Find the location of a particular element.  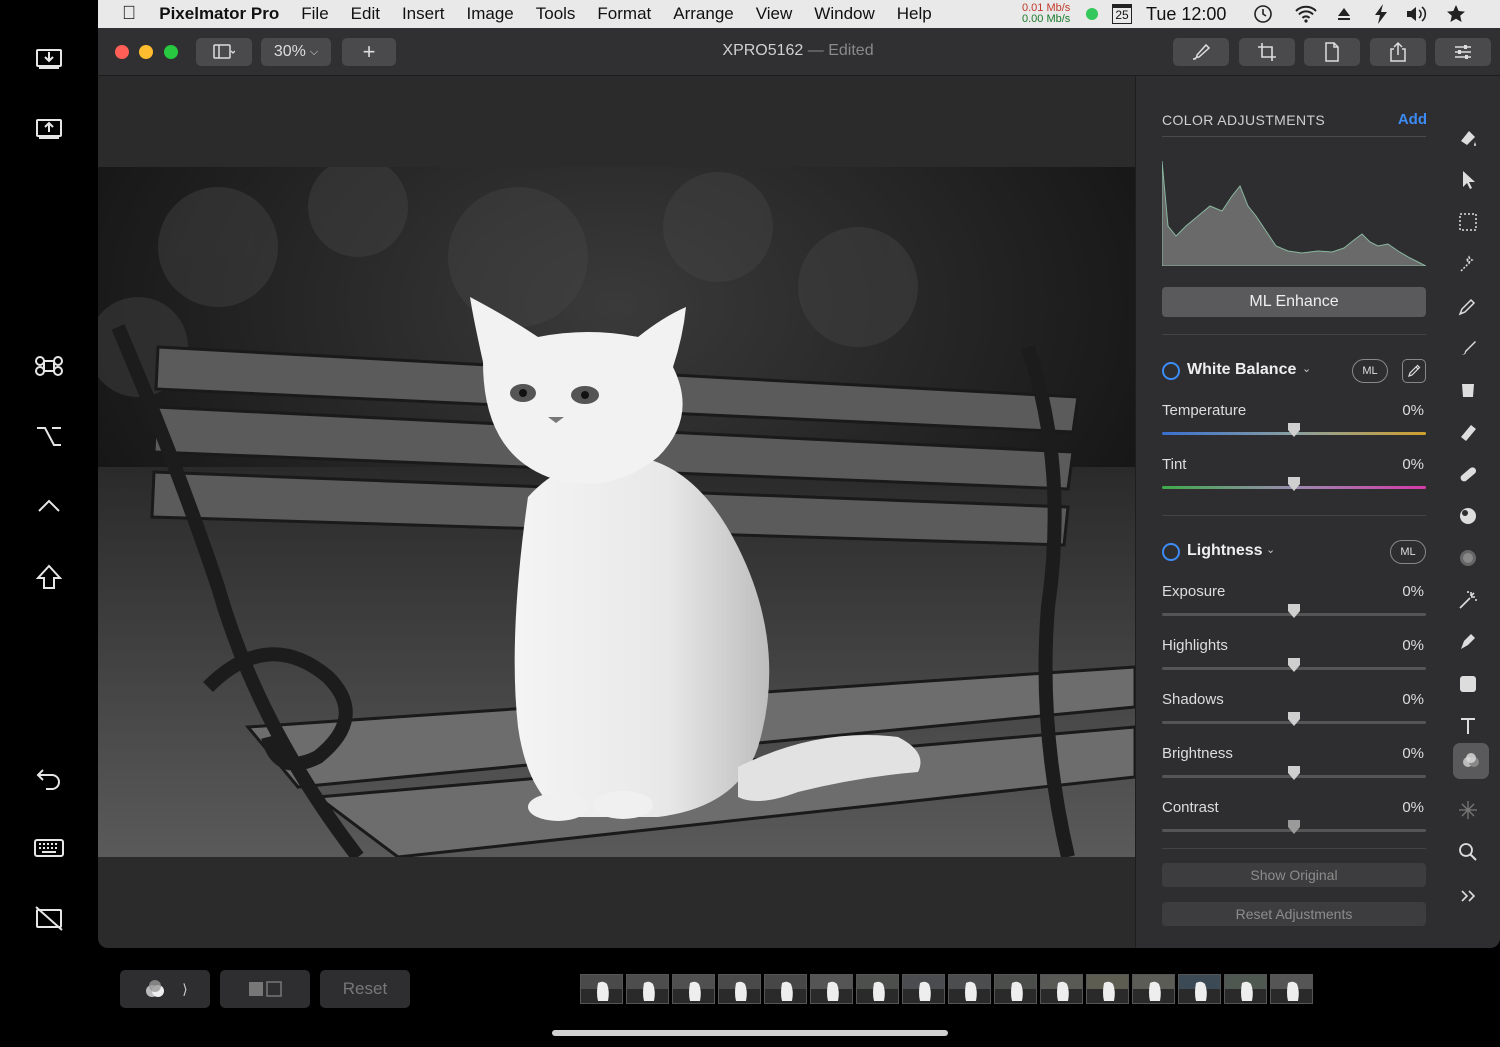

more-tools-button is located at coordinates (1468, 896).